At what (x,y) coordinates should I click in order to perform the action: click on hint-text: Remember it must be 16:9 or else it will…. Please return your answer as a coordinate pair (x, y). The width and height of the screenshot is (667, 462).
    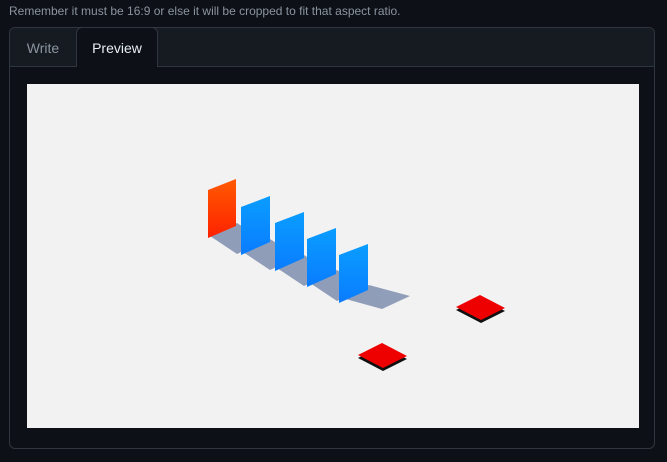
    Looking at the image, I should click on (205, 11).